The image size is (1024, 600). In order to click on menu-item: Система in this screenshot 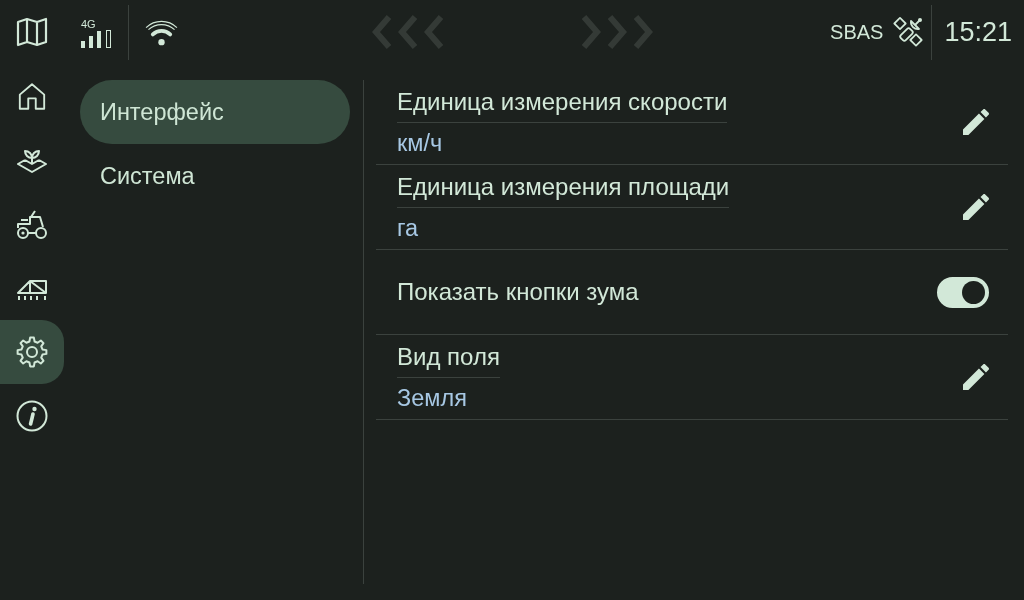, I will do `click(215, 176)`.